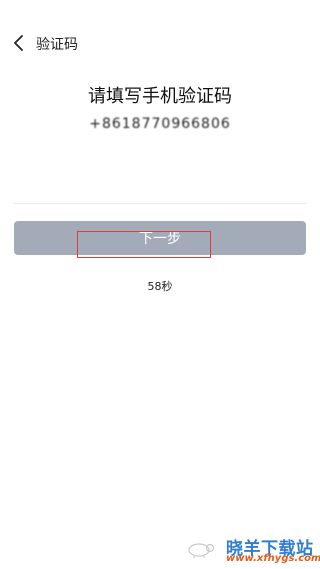 This screenshot has height=569, width=320. I want to click on verification-heading: 请填写手机验证码, so click(160, 96).